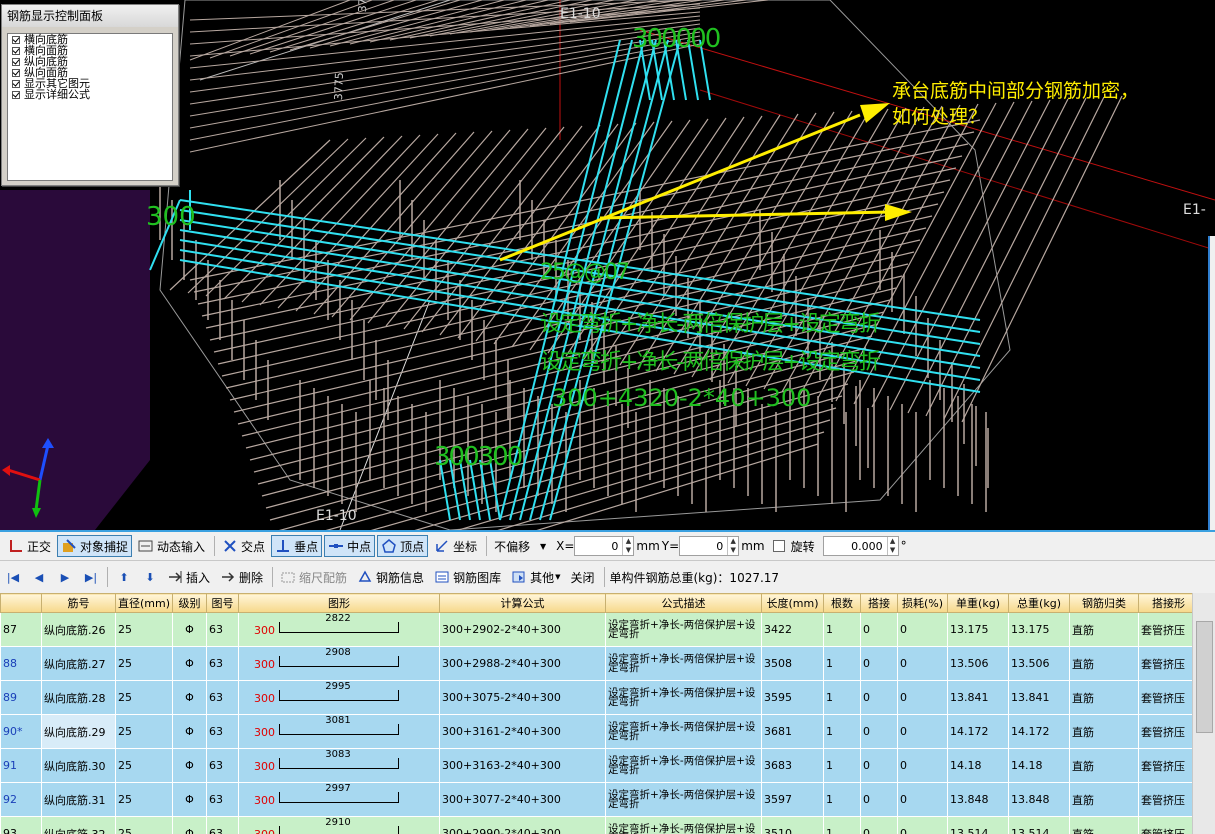 The width and height of the screenshot is (1215, 834). What do you see at coordinates (1204, 677) in the screenshot?
I see `scrollbar-thumb` at bounding box center [1204, 677].